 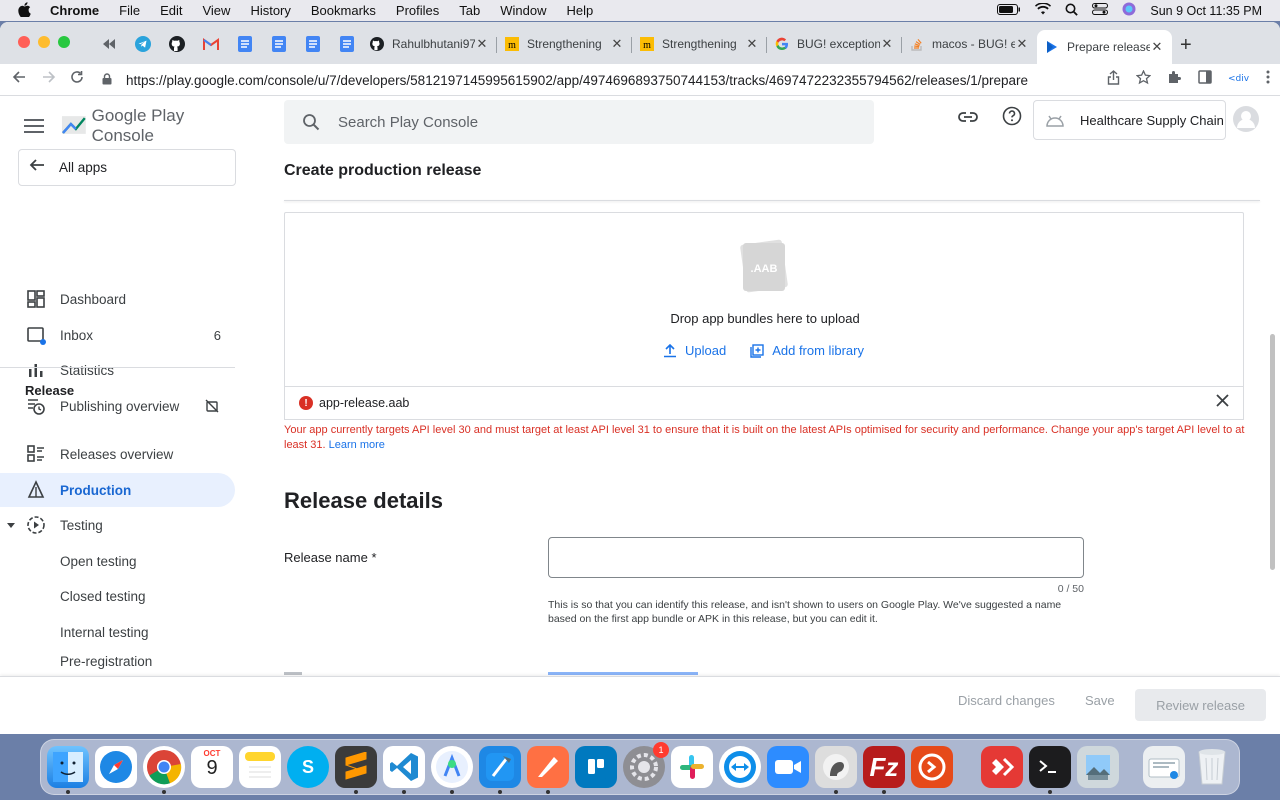 I want to click on extensions-icon, so click(x=1174, y=79).